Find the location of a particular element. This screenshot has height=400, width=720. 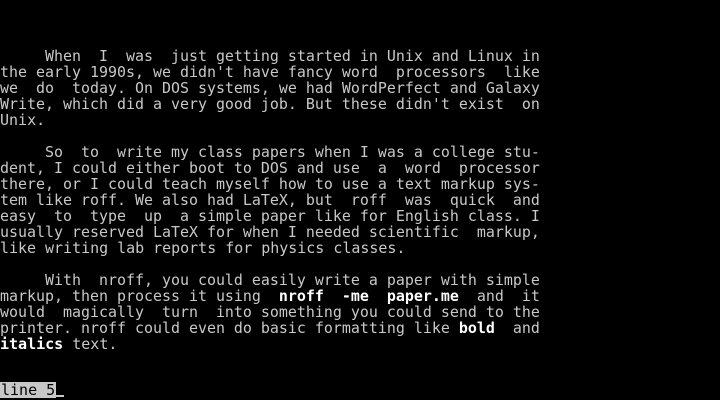

bold-word-italics: italics is located at coordinates (32, 344).